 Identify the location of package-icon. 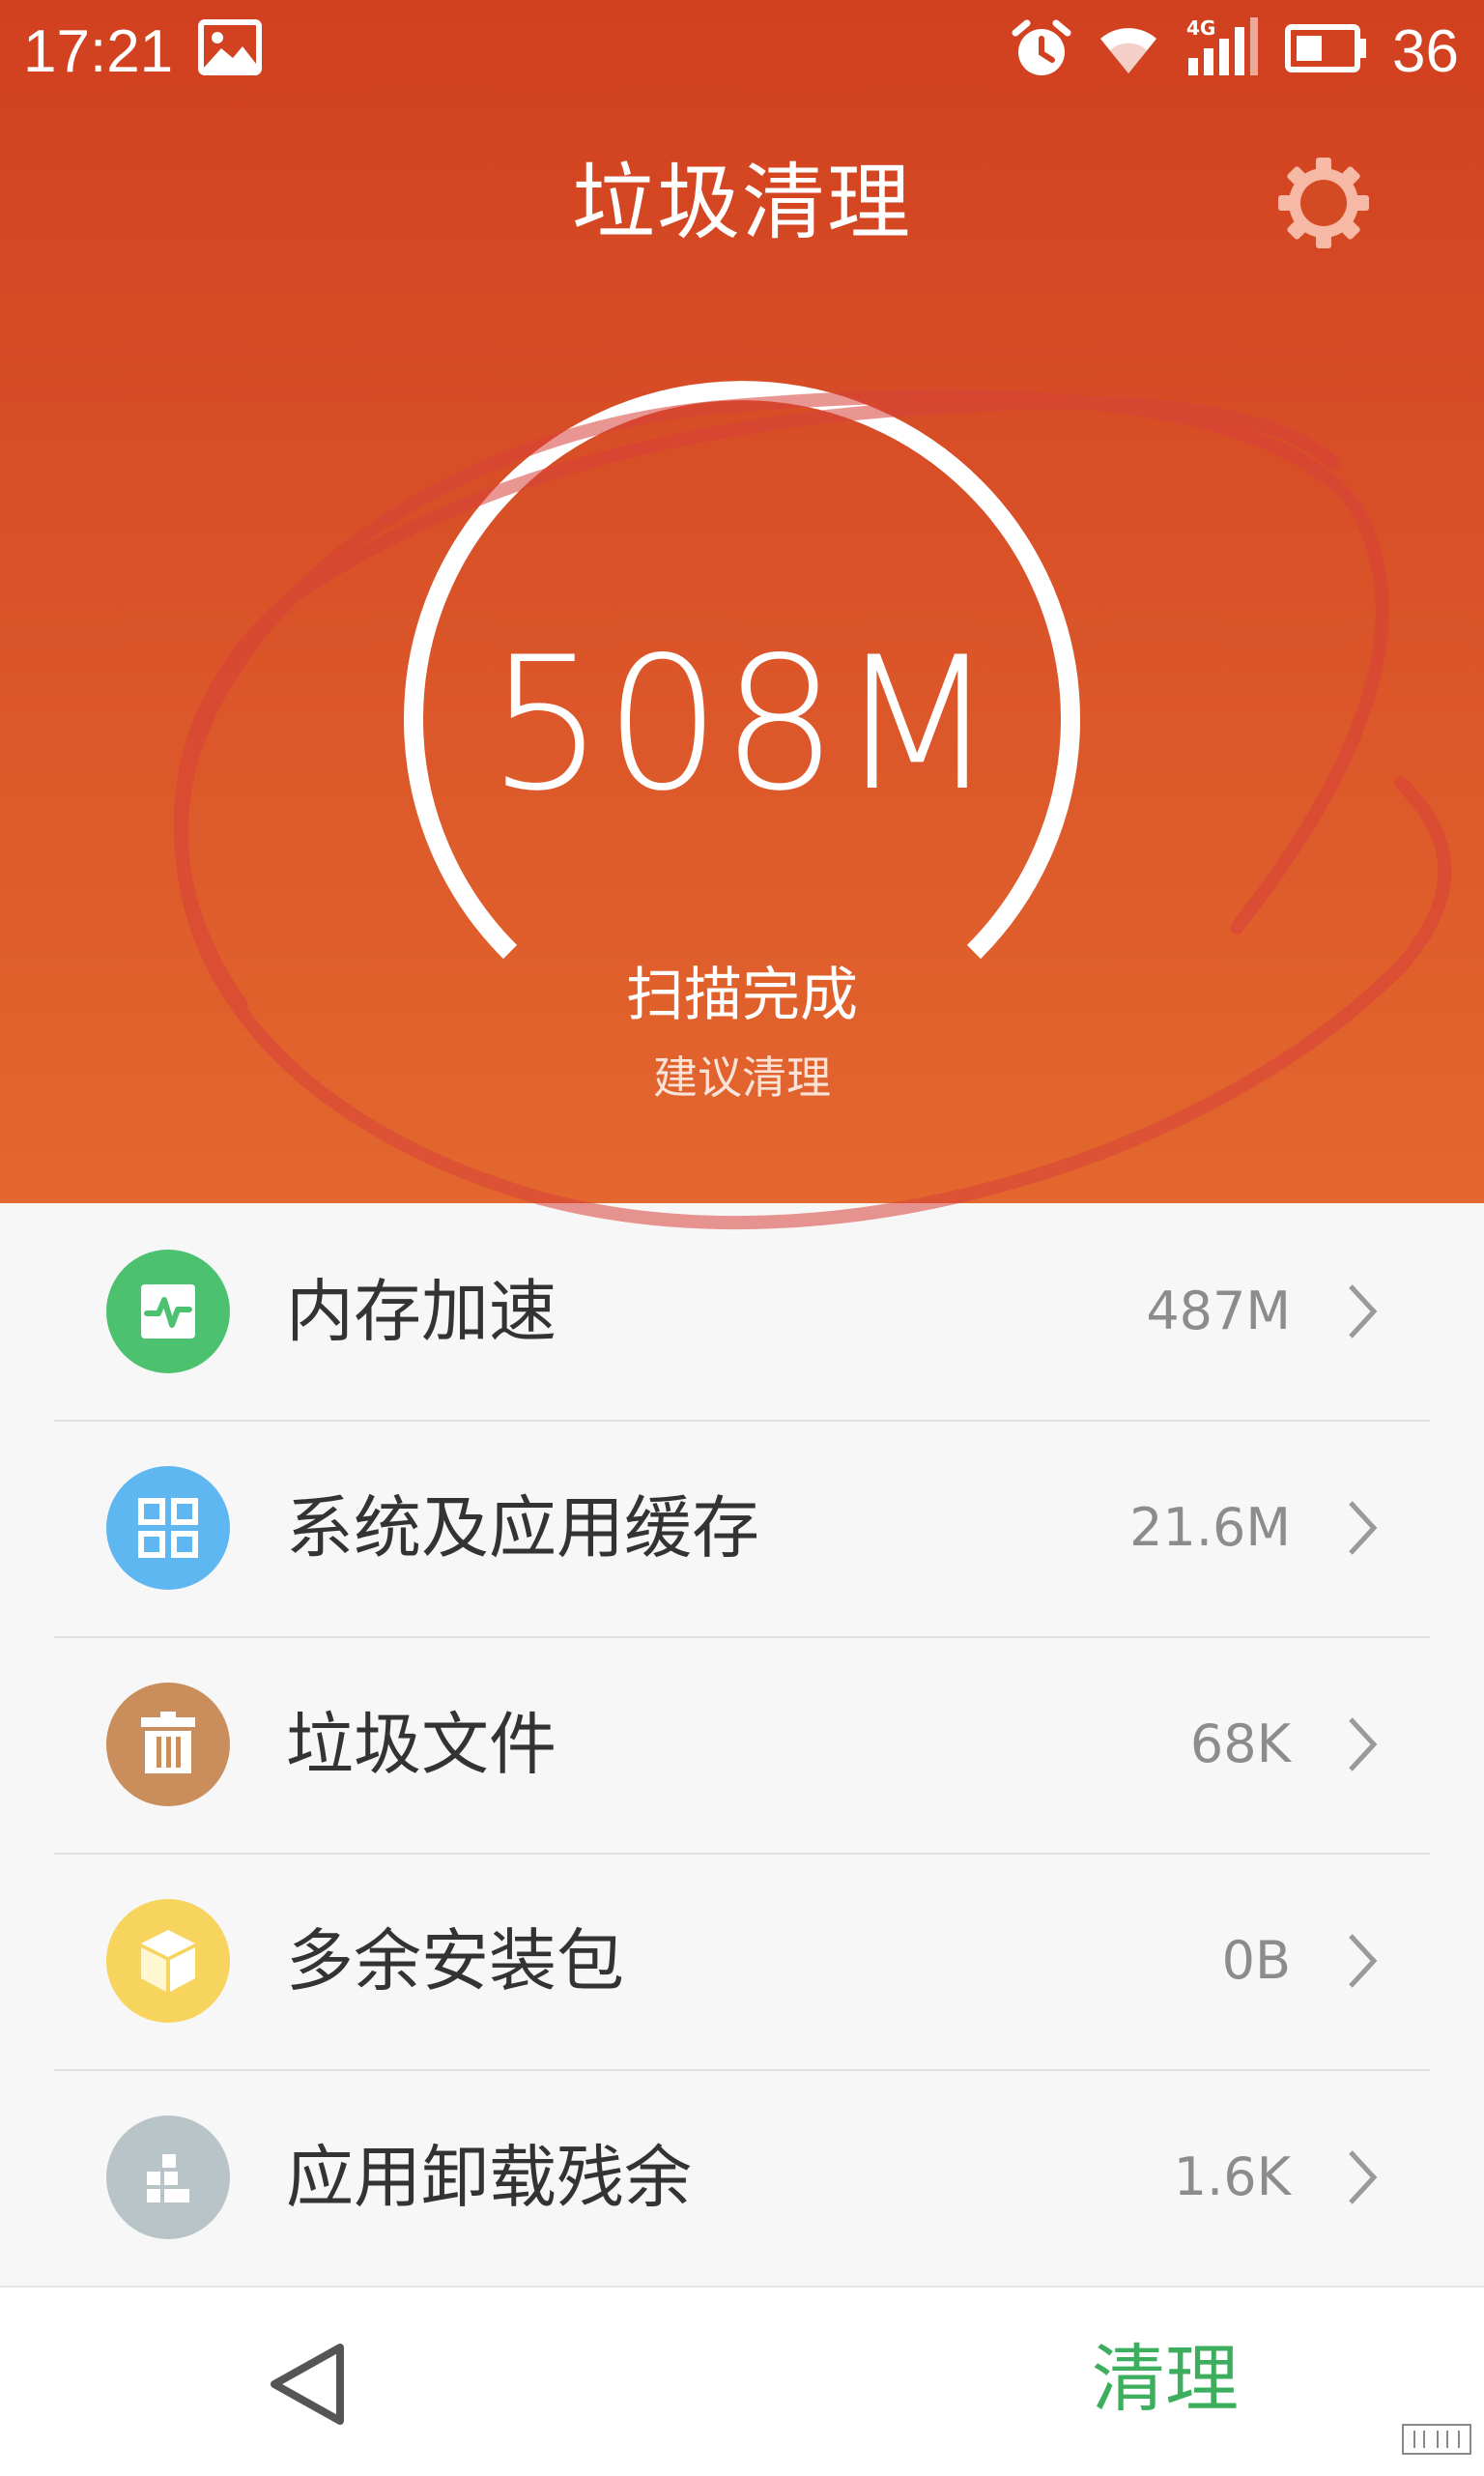
(168, 1961).